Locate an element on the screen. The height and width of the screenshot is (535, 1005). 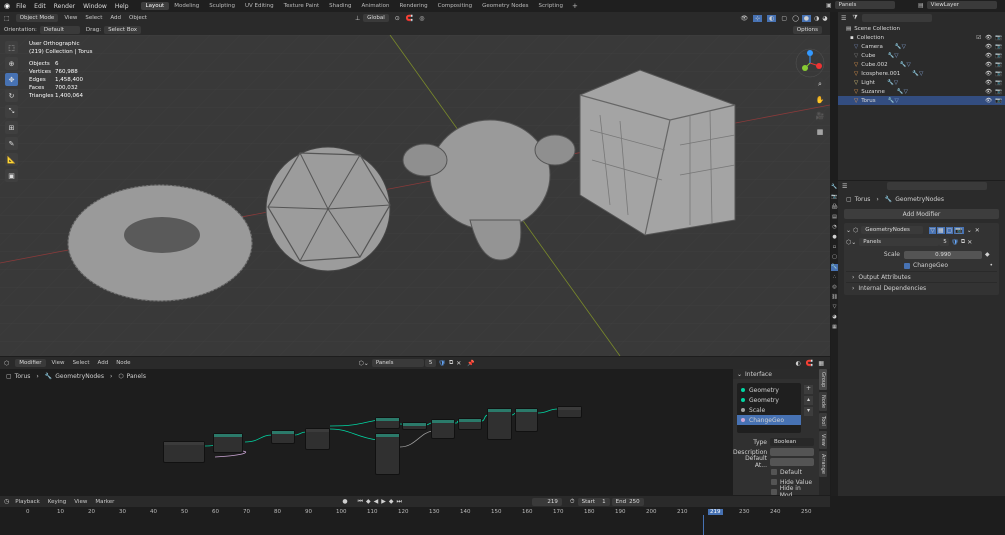
render-toggle-icon: 📷 is located at coordinates (959, 230).